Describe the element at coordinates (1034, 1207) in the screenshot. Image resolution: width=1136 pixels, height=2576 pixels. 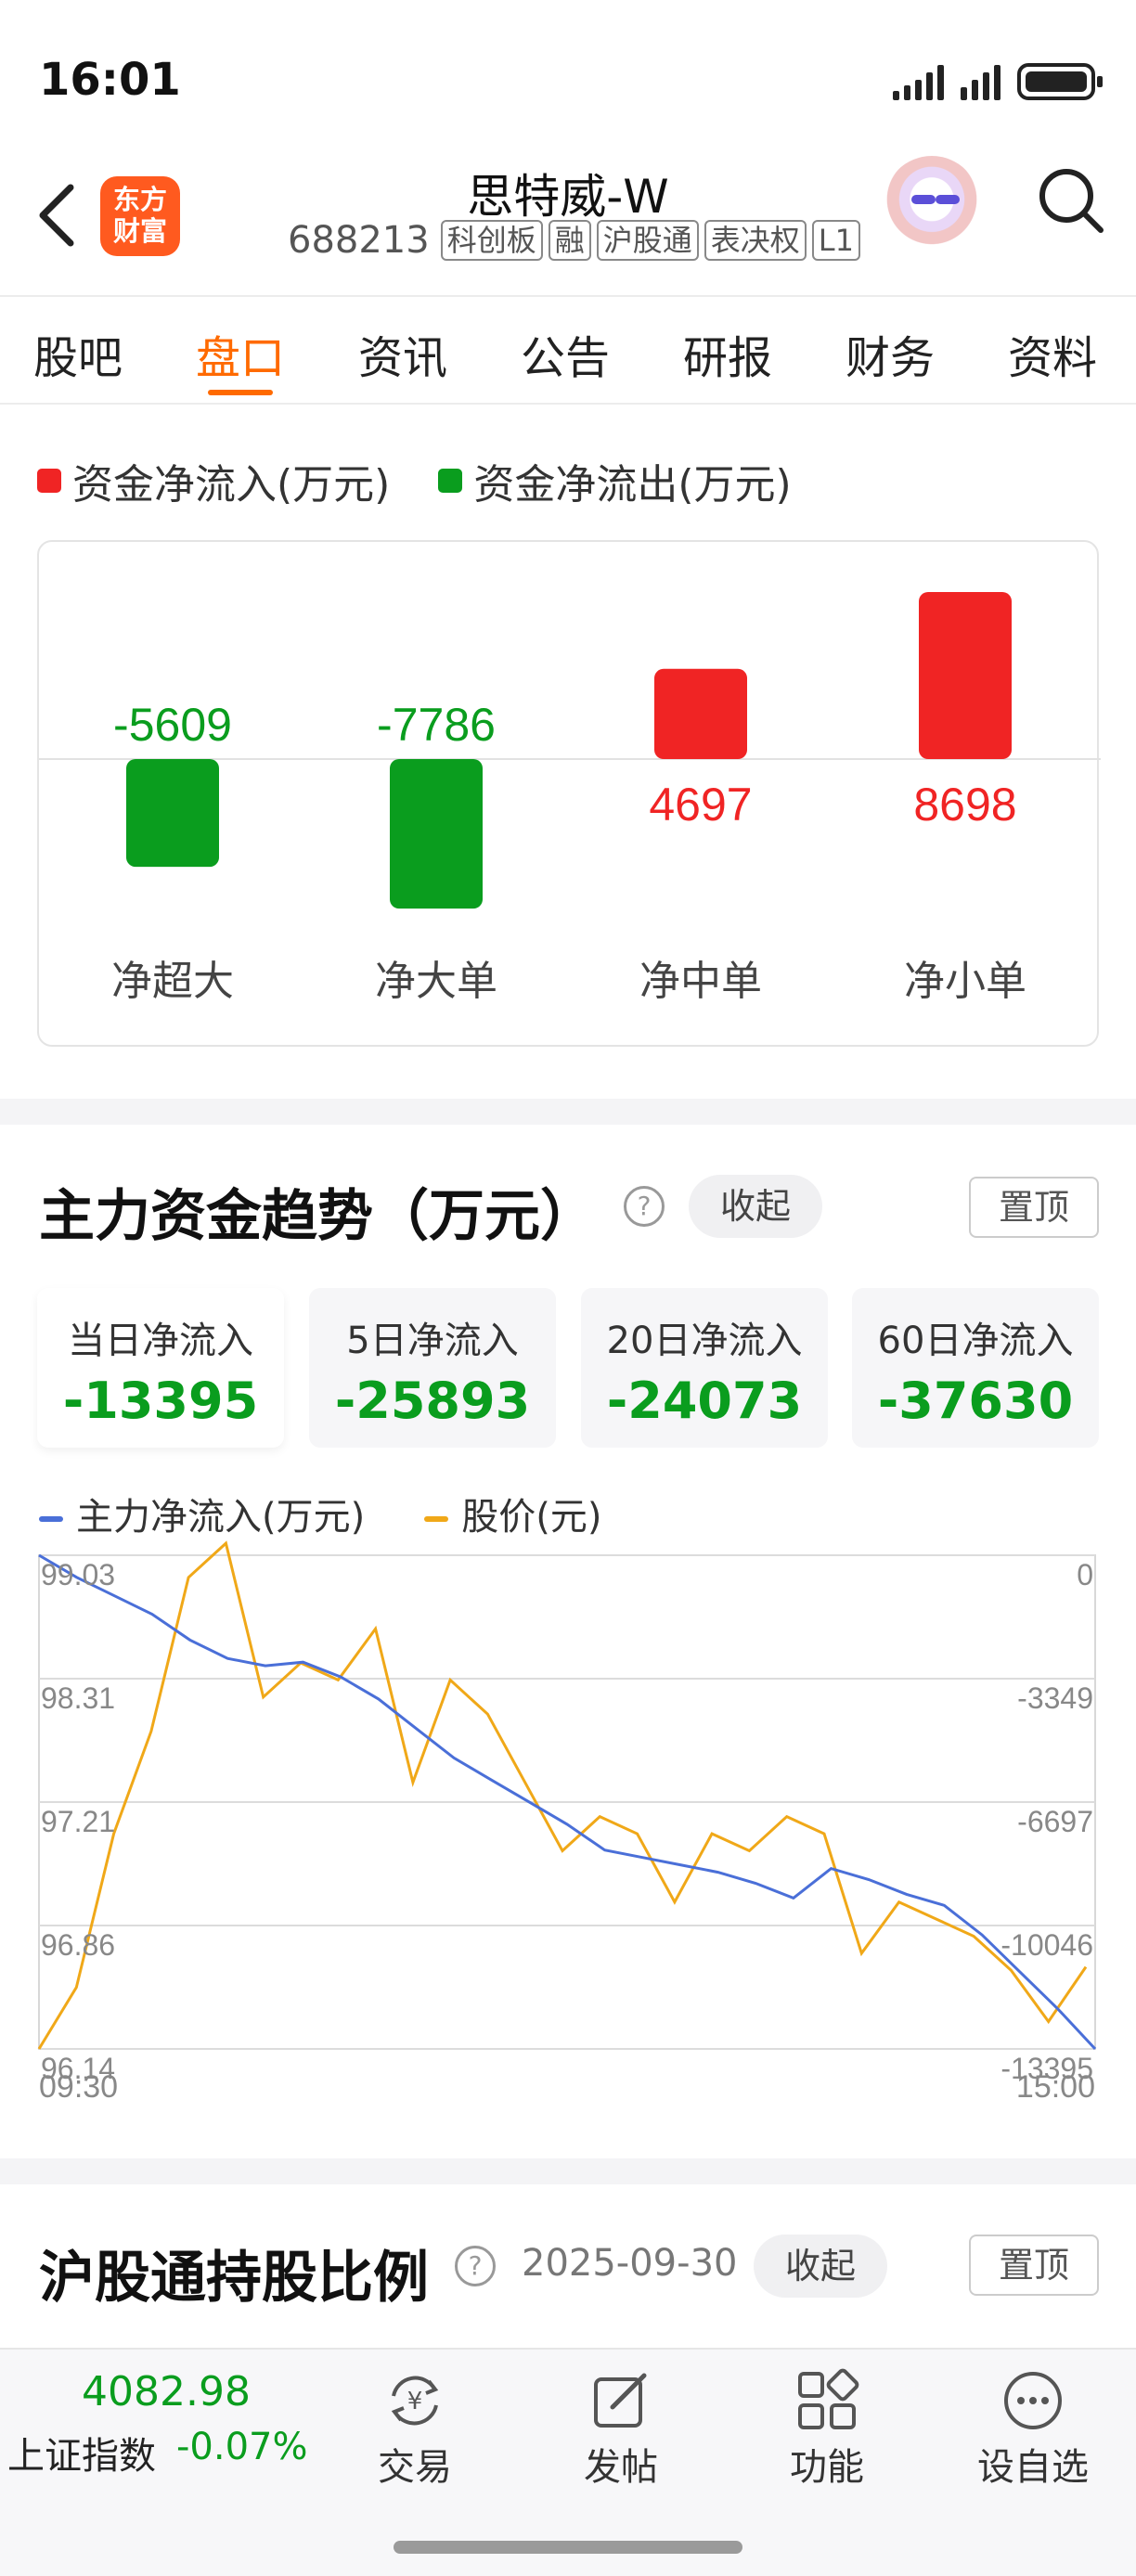
I see `trend-pin-button: 置顶` at that location.